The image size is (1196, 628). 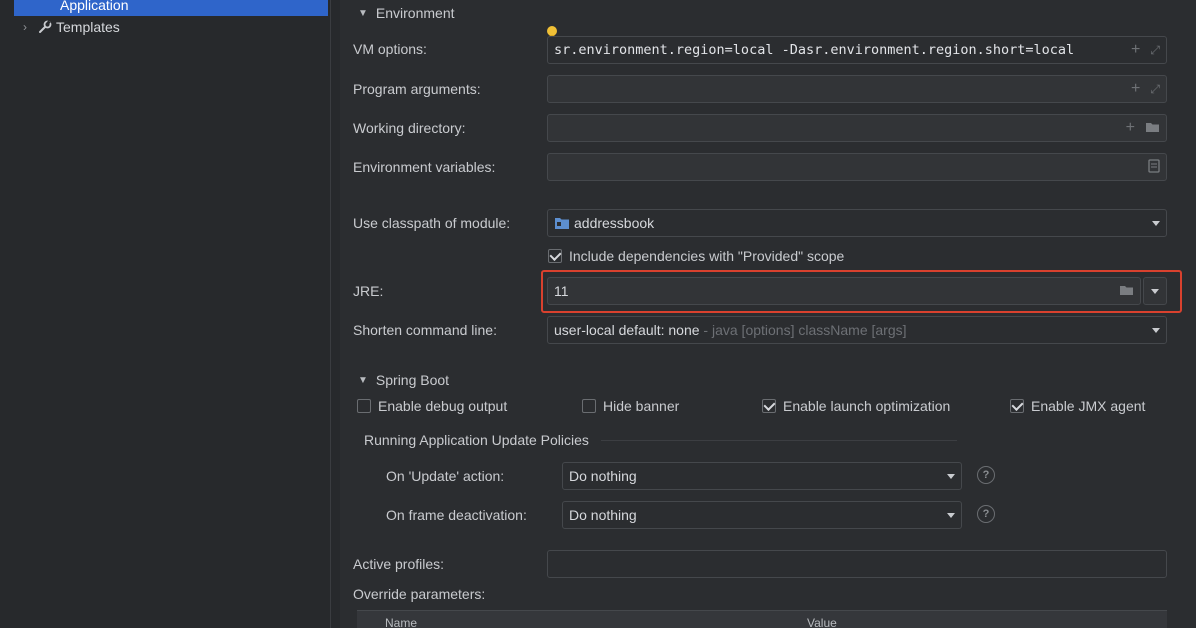 I want to click on jre-label: JRE:, so click(x=368, y=291).